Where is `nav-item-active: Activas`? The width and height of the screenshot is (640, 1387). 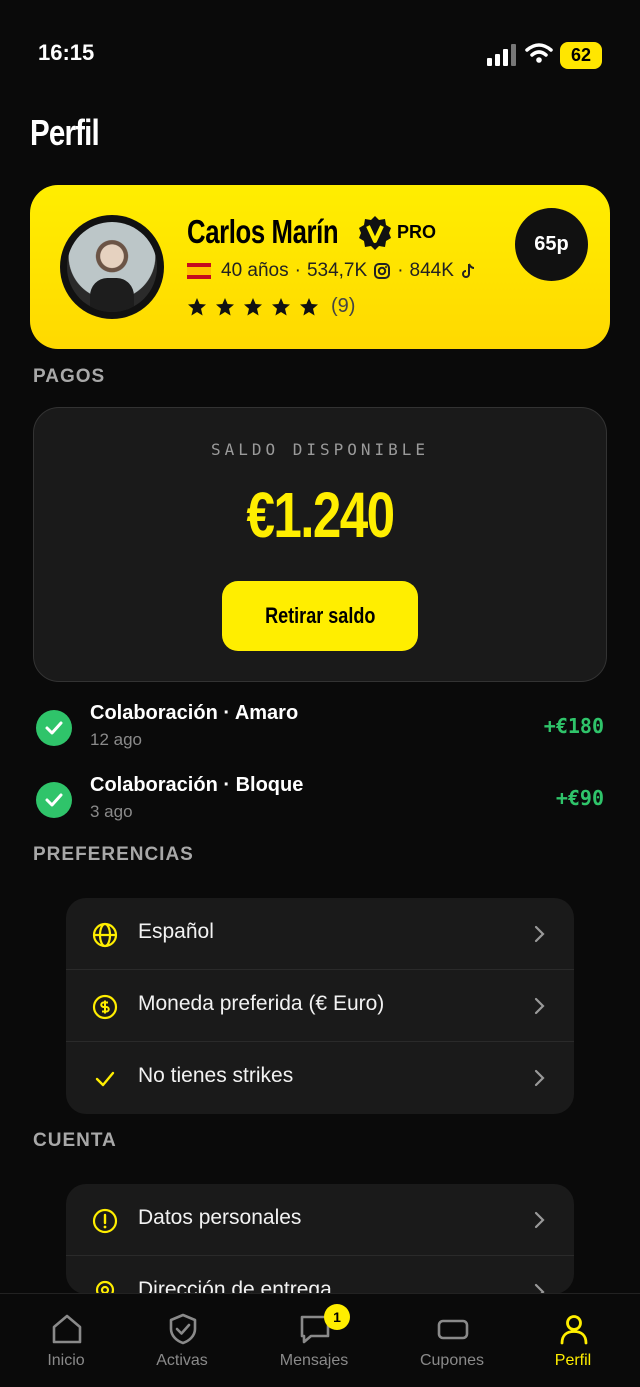 nav-item-active: Activas is located at coordinates (182, 1340).